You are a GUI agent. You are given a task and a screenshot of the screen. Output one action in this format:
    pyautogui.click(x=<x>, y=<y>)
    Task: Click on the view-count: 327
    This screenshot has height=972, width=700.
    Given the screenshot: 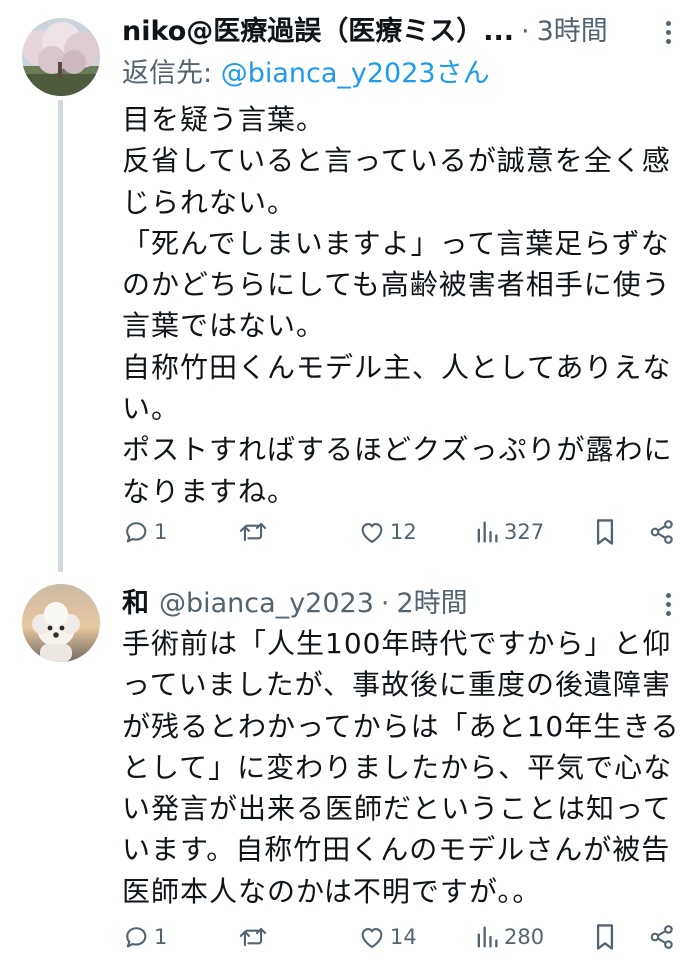 What is the action you would take?
    pyautogui.click(x=524, y=532)
    